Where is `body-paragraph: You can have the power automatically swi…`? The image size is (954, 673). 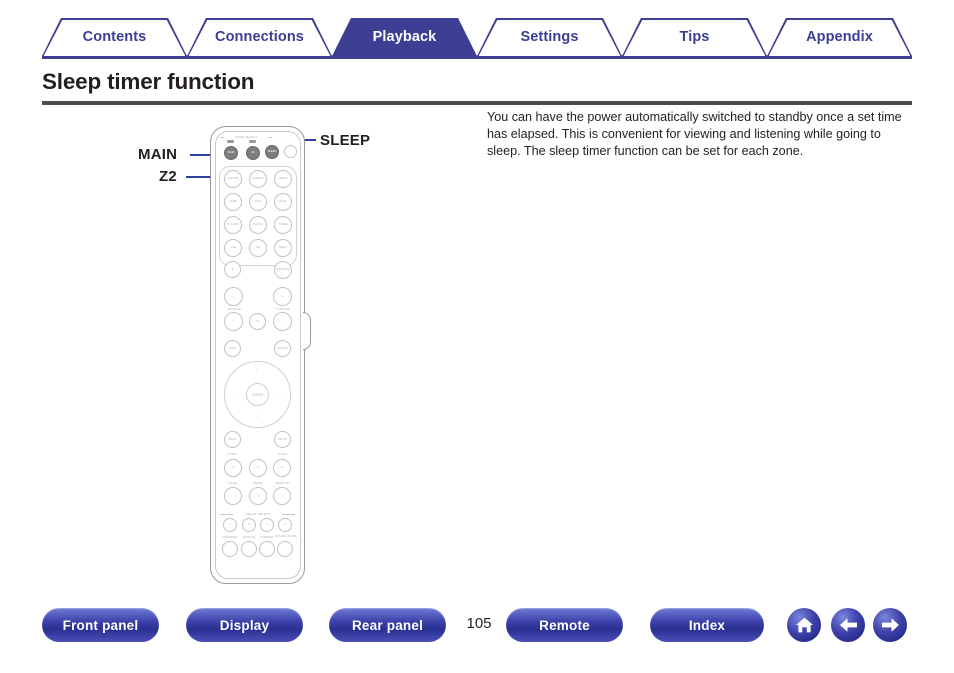
body-paragraph: You can have the power automatically swi… is located at coordinates (694, 134).